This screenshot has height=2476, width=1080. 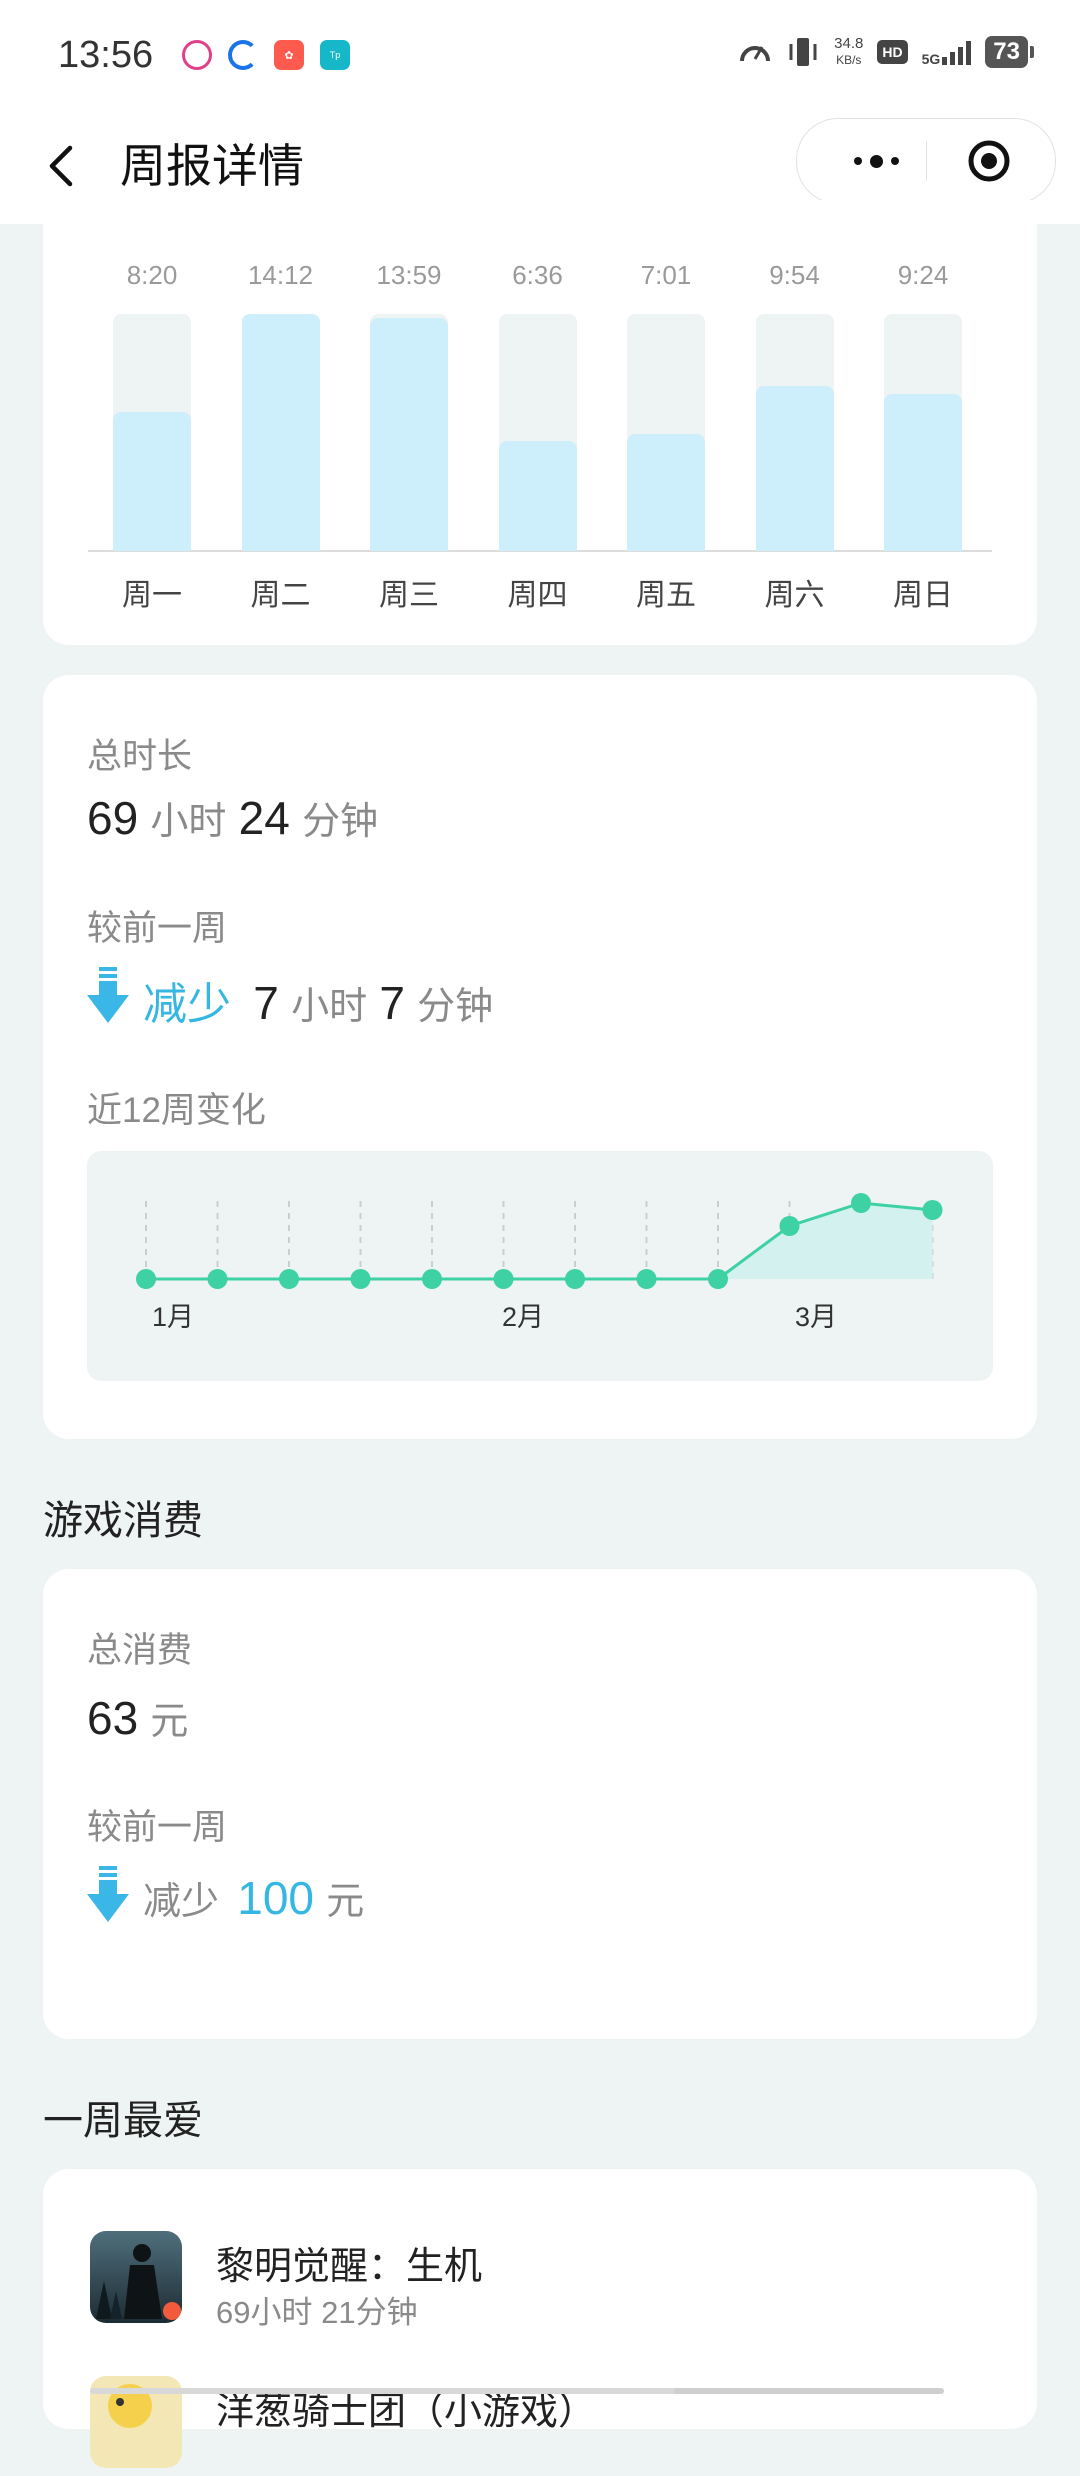 What do you see at coordinates (188, 822) in the screenshot?
I see `hours-unit: 小时` at bounding box center [188, 822].